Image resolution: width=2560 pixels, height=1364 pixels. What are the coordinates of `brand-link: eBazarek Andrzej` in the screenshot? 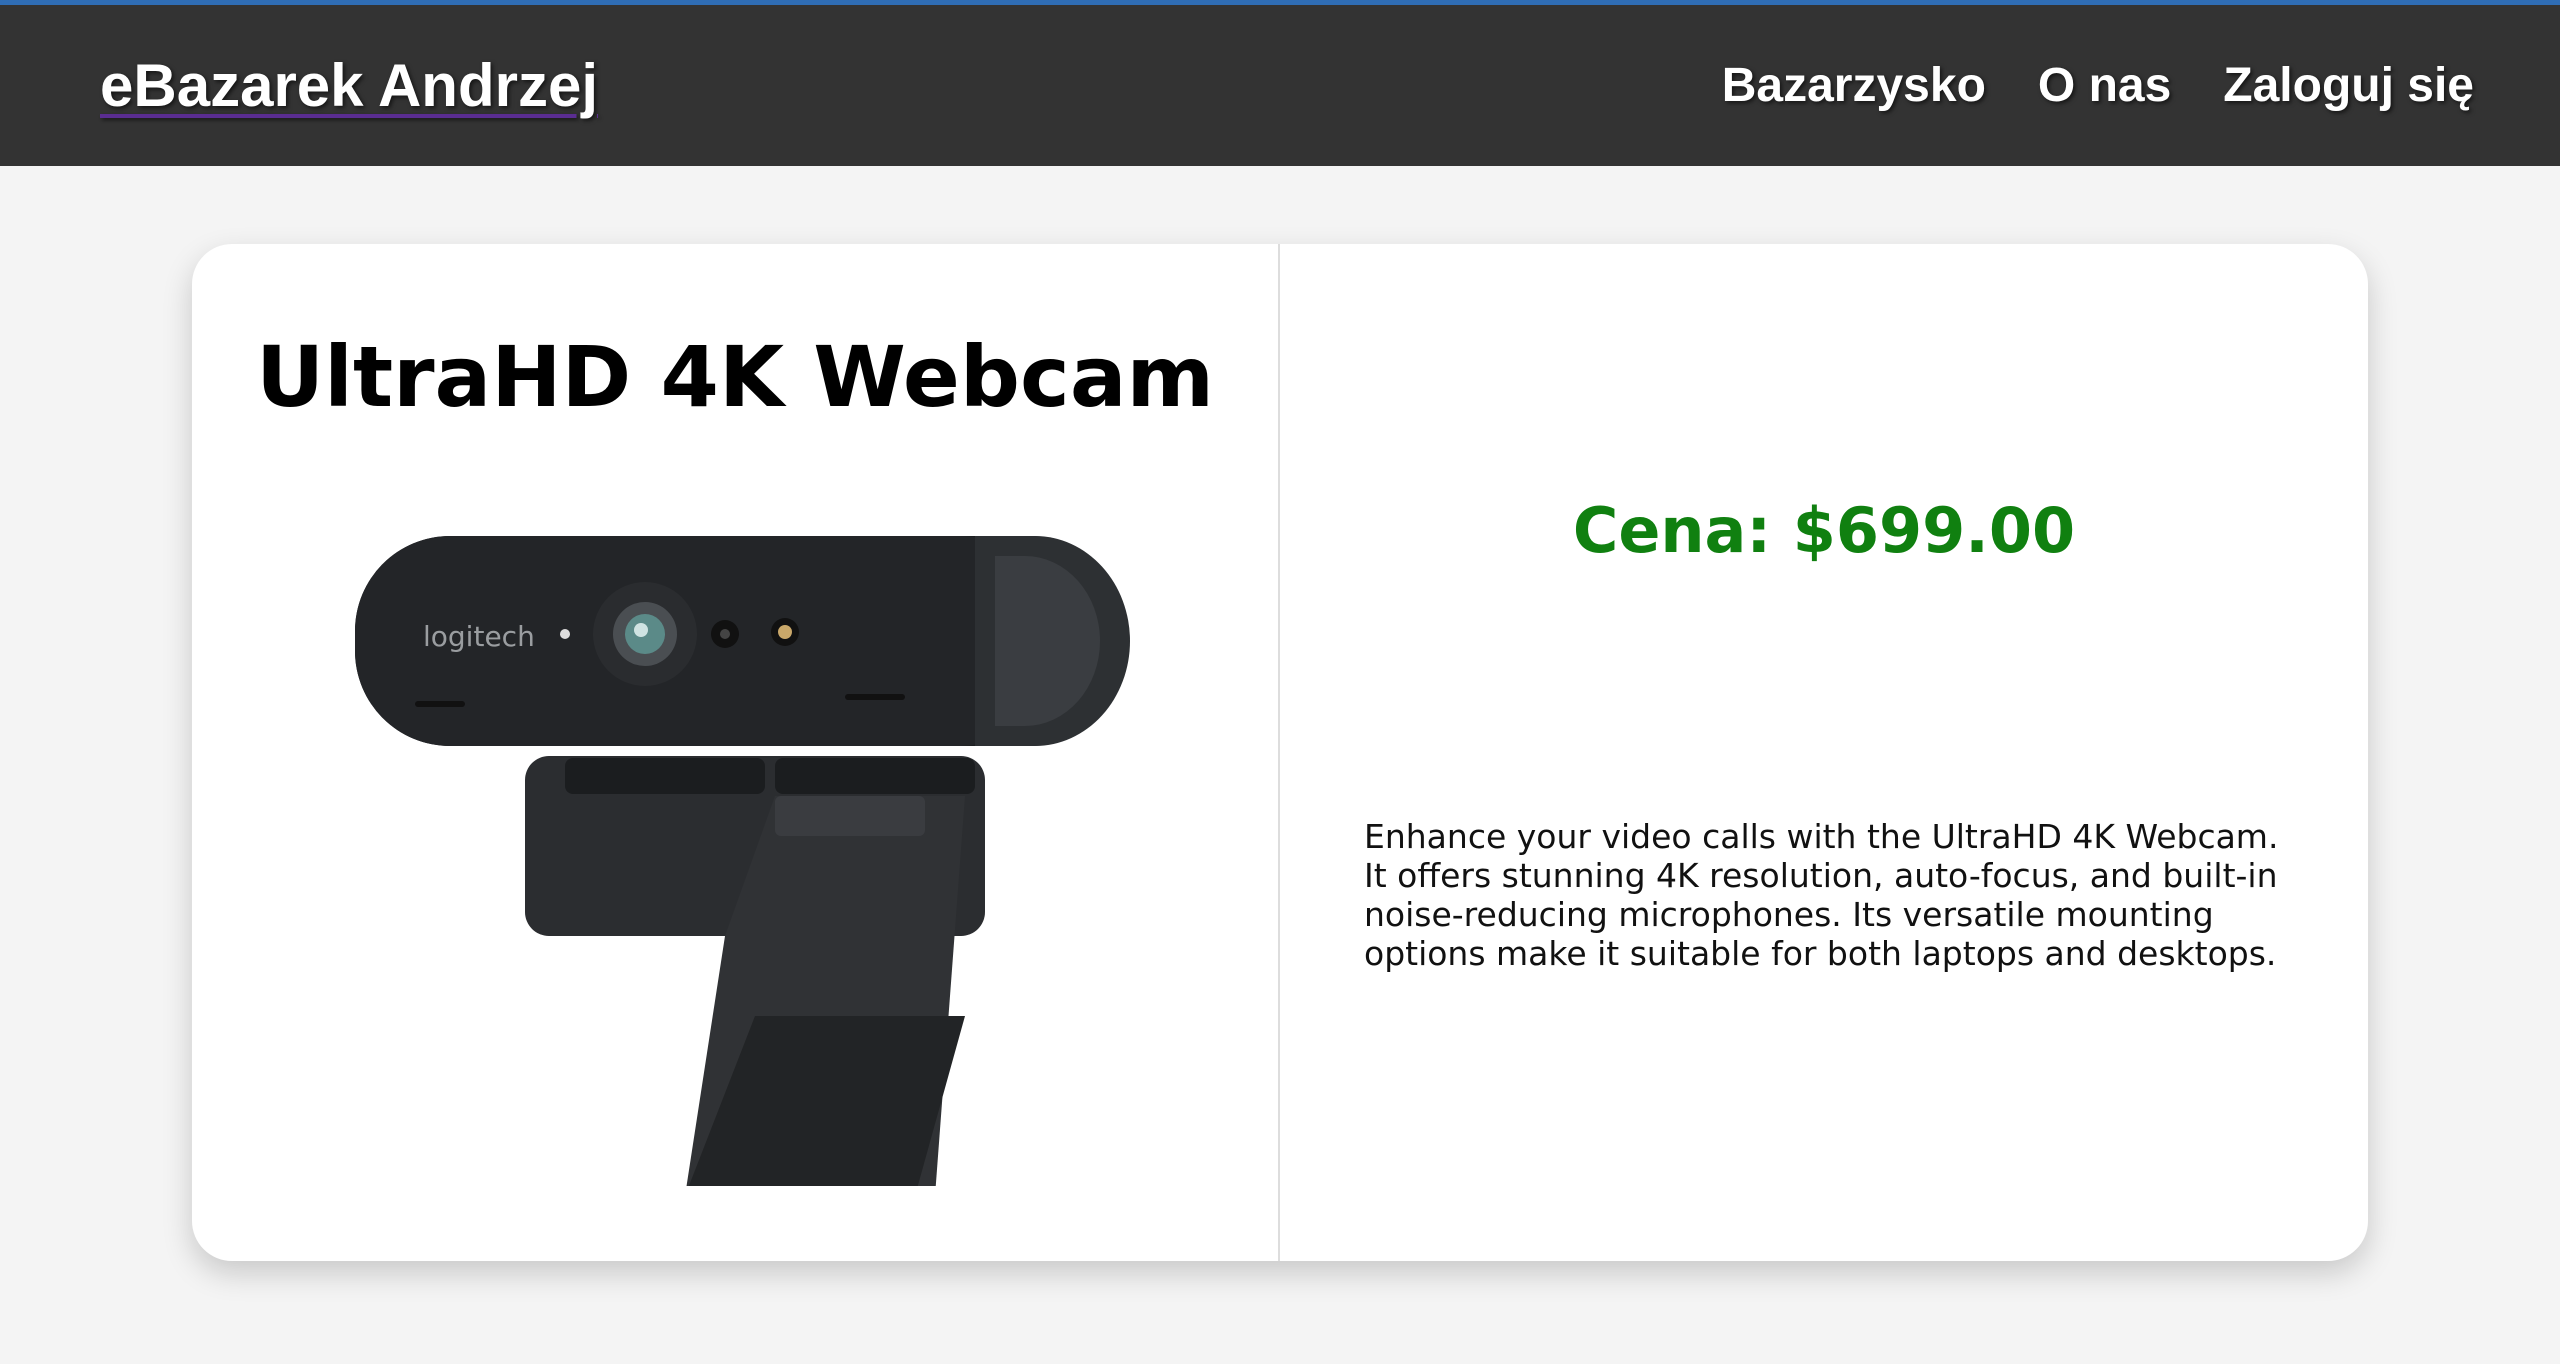 It's located at (349, 85).